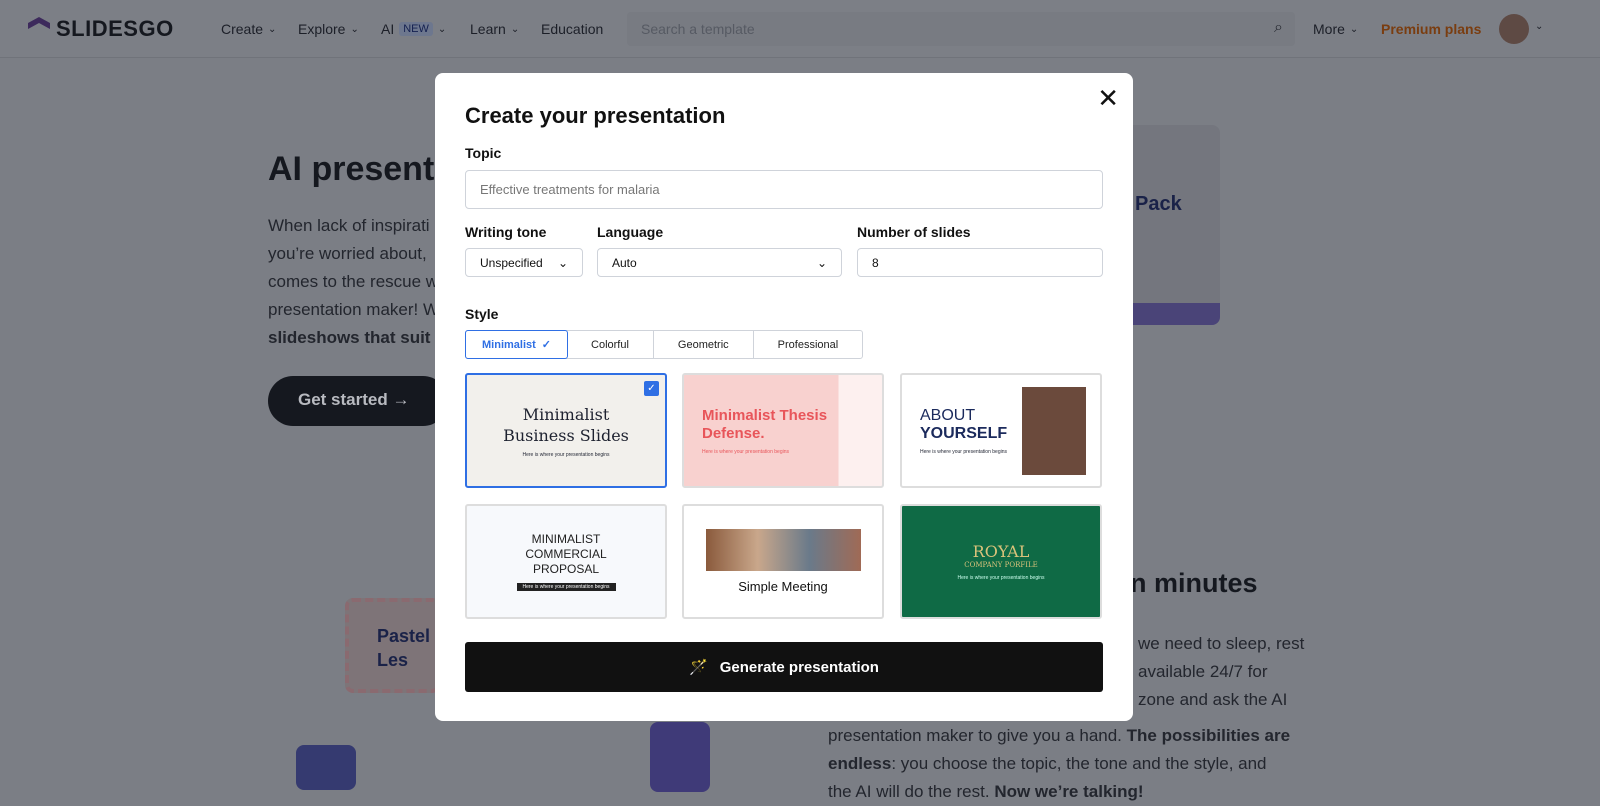 Image resolution: width=1600 pixels, height=806 pixels. Describe the element at coordinates (1431, 29) in the screenshot. I see `premium-plans-link: Premium plans` at that location.